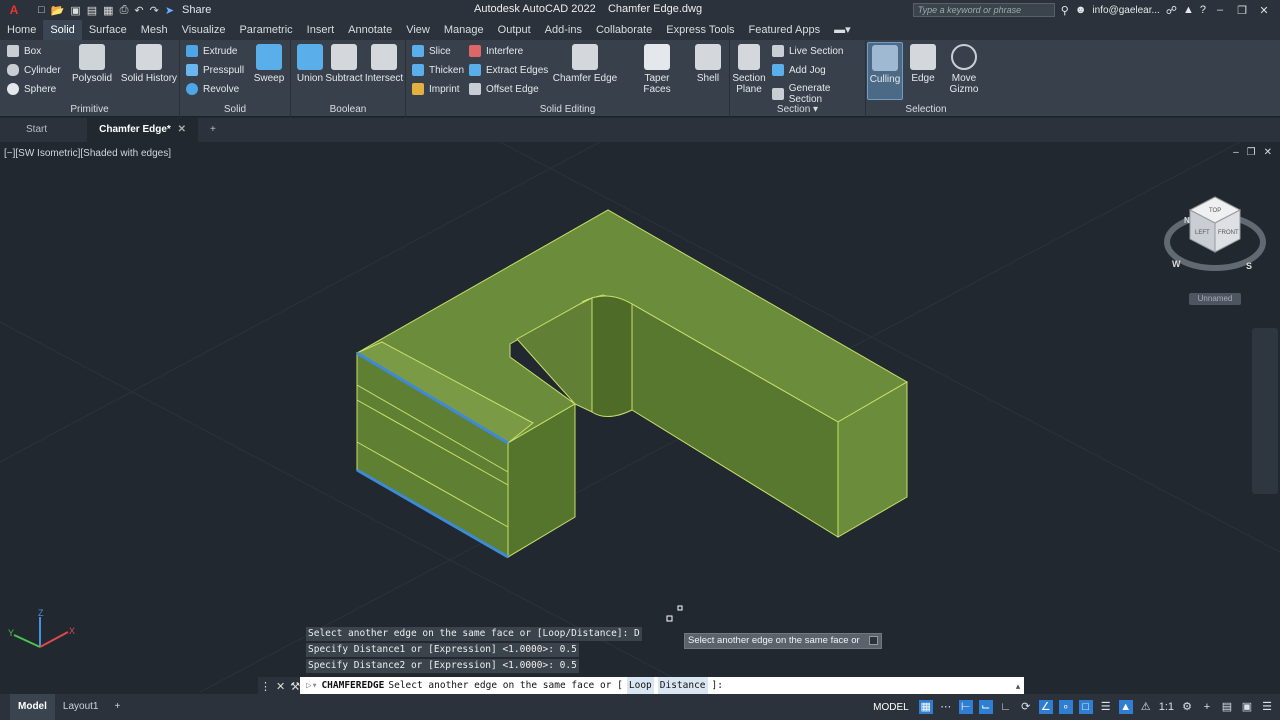 This screenshot has width=1280, height=720. What do you see at coordinates (1265, 411) in the screenshot?
I see `navigation-bar` at bounding box center [1265, 411].